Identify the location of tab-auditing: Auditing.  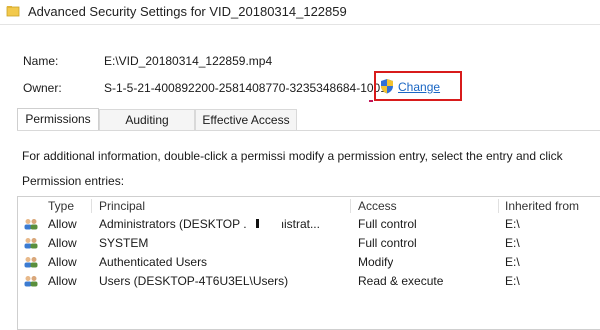
(147, 119).